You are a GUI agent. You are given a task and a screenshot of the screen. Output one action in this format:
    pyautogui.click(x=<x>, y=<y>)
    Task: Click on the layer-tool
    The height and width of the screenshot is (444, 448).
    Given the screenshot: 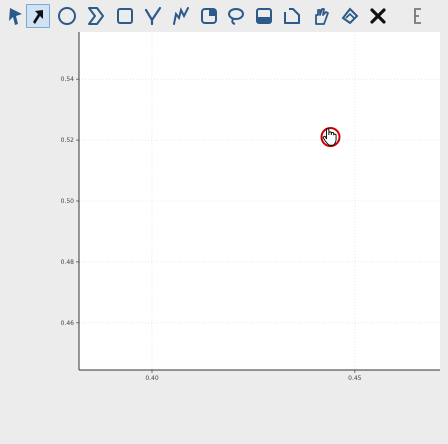 What is the action you would take?
    pyautogui.click(x=264, y=16)
    